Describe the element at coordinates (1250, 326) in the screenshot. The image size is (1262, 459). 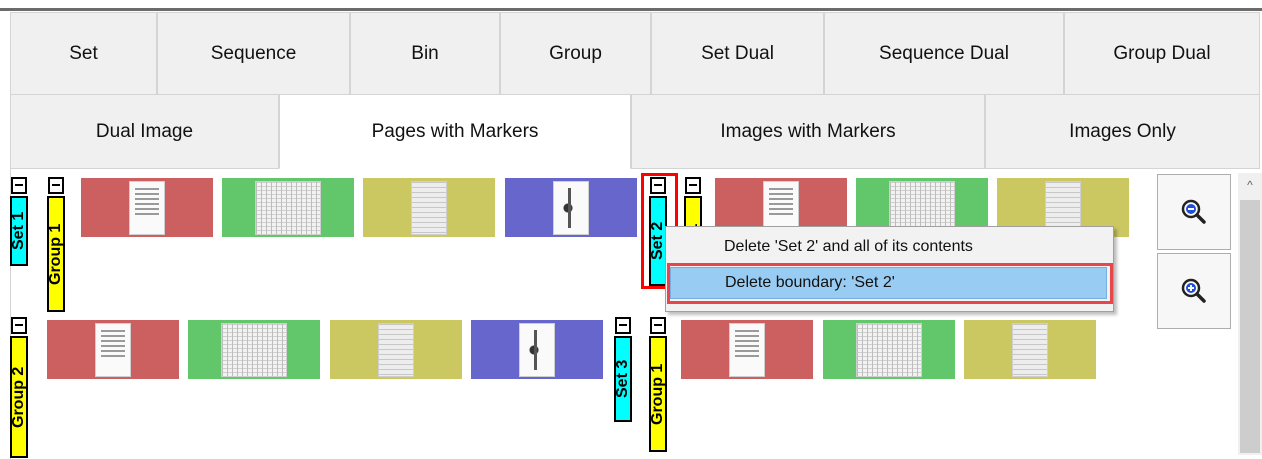
I see `scrollbar-thumb` at that location.